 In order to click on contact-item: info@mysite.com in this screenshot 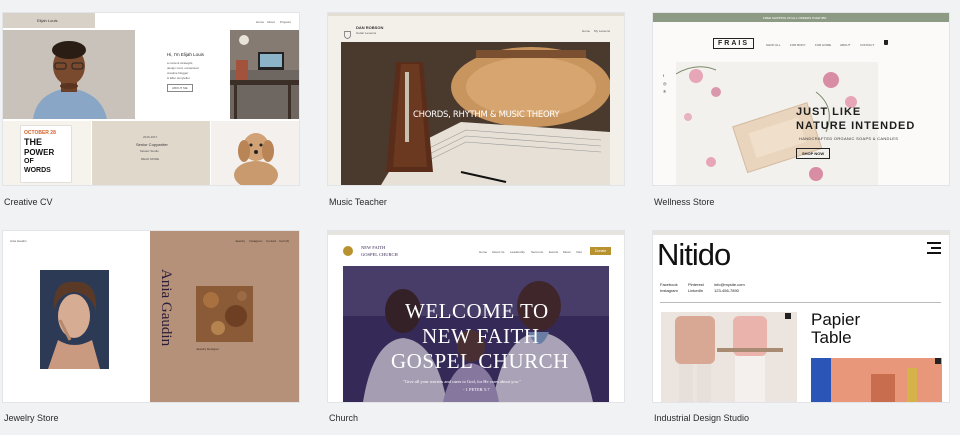, I will do `click(729, 284)`.